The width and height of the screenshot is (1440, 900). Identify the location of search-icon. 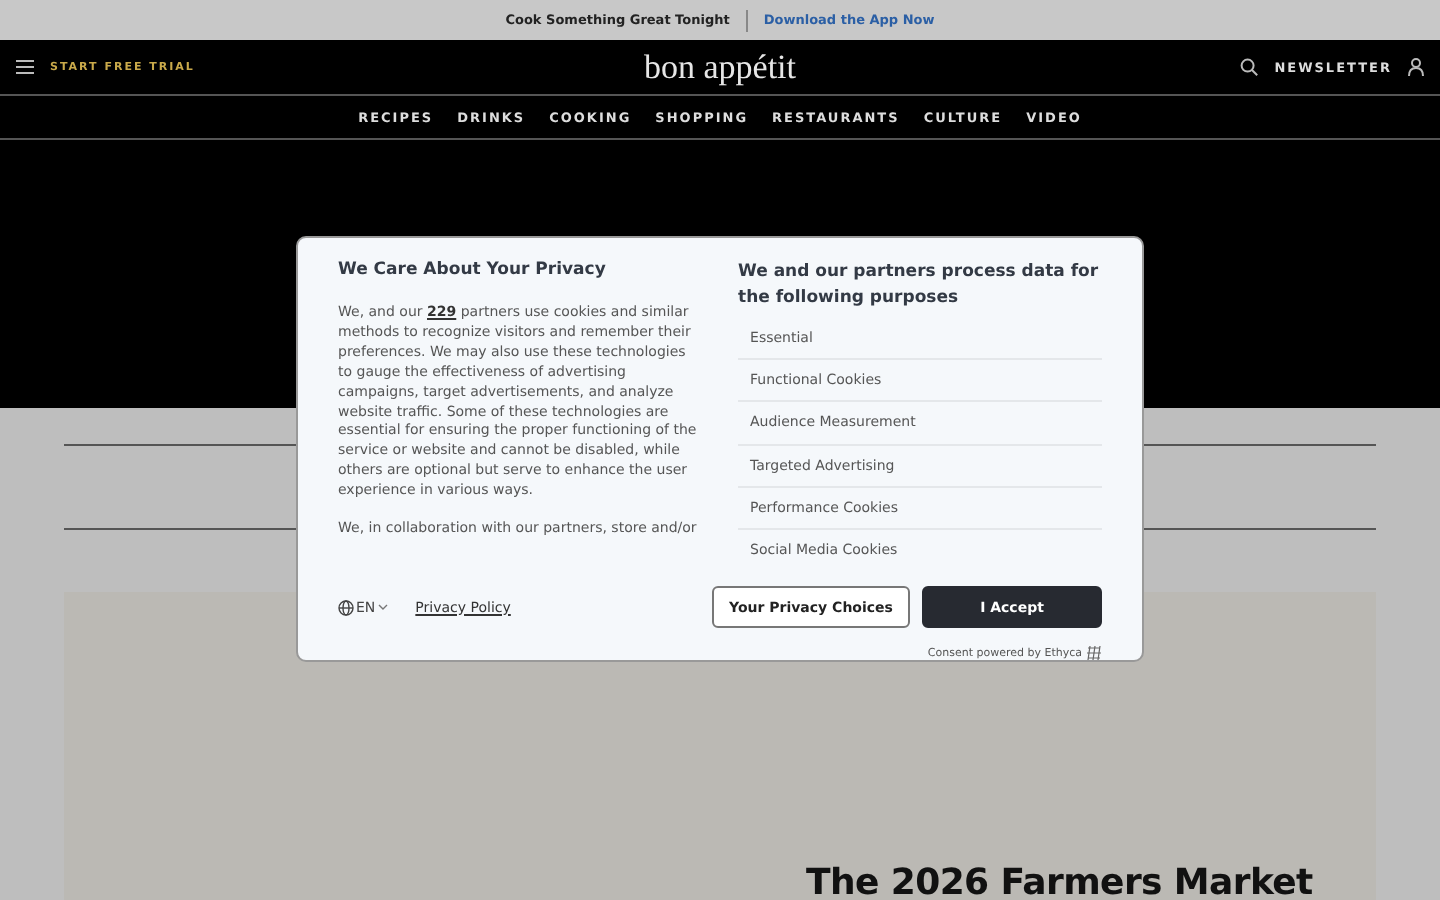
(1249, 67).